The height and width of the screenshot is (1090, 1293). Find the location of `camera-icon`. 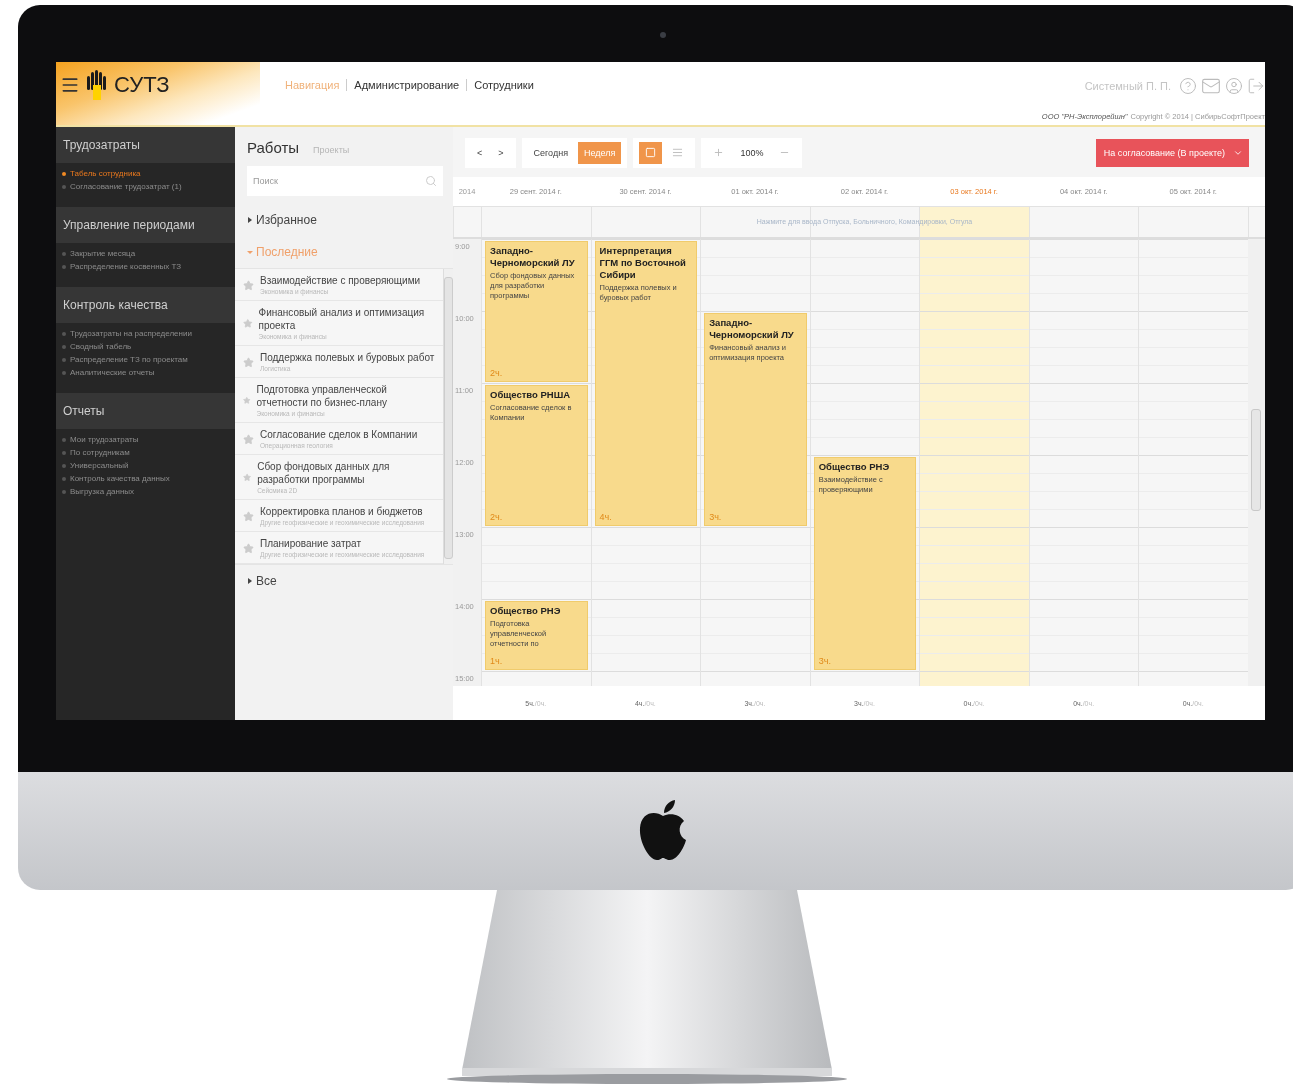

camera-icon is located at coordinates (663, 35).